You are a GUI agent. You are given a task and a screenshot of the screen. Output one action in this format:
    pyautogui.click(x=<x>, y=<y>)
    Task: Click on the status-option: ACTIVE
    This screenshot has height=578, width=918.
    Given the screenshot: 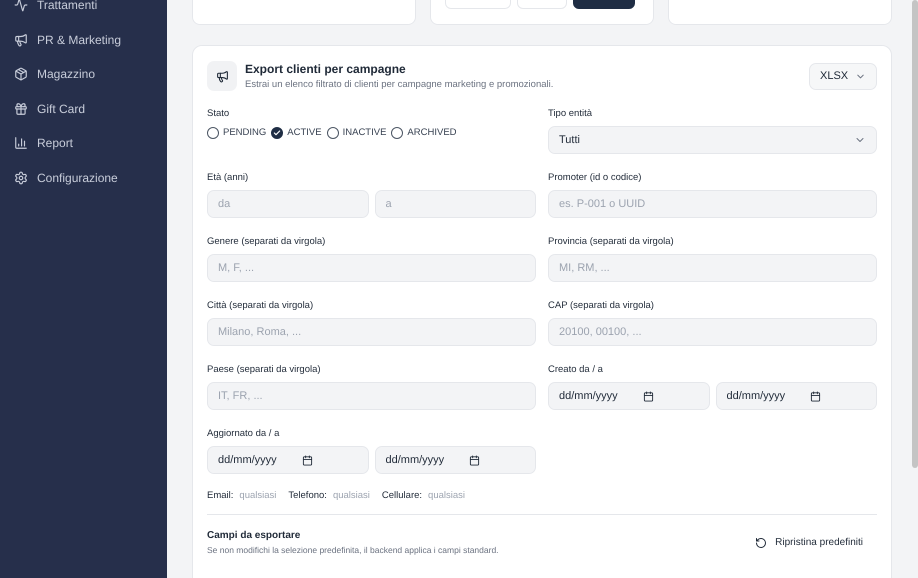 What is the action you would take?
    pyautogui.click(x=296, y=132)
    